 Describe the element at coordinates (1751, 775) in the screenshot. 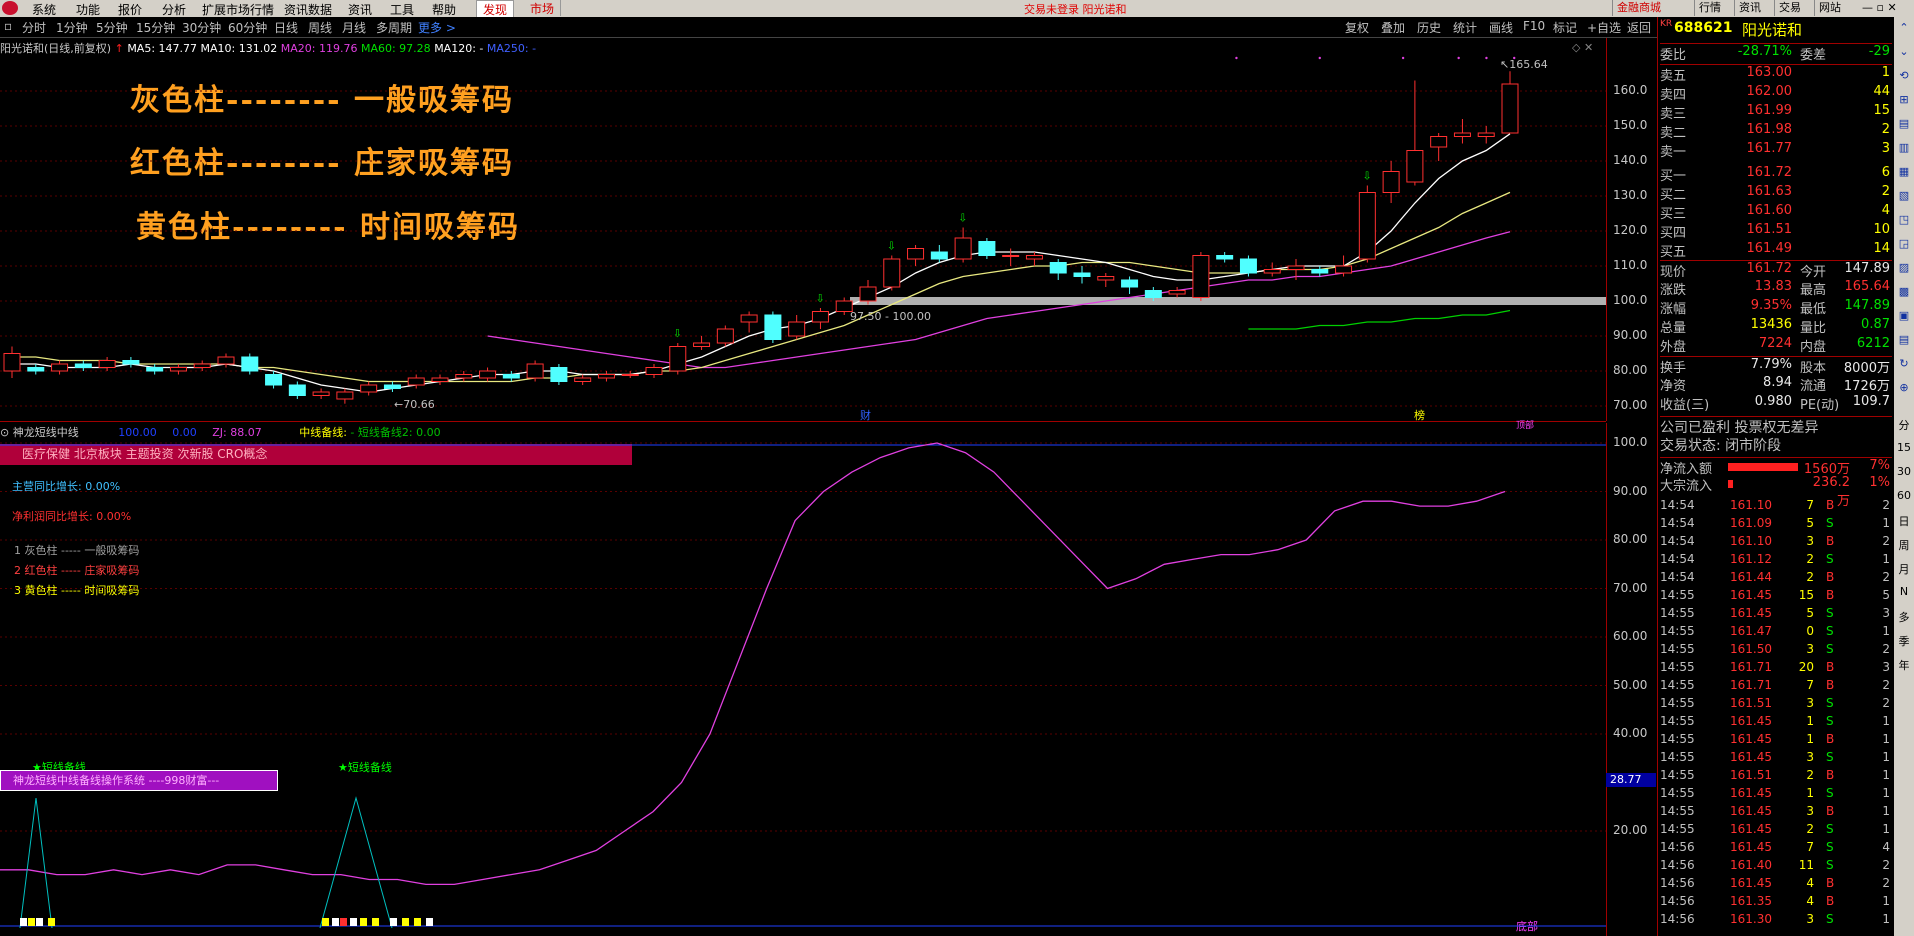

I see `tick-price: 161.51` at that location.